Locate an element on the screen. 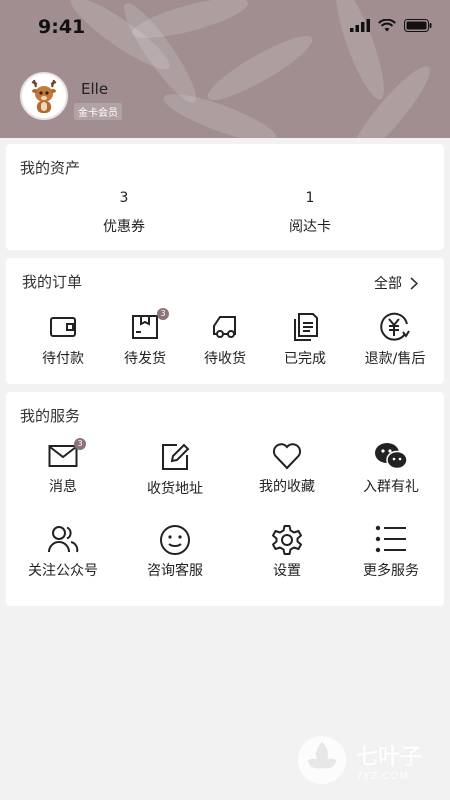 The image size is (450, 800). service-label: 我的收藏 is located at coordinates (287, 487).